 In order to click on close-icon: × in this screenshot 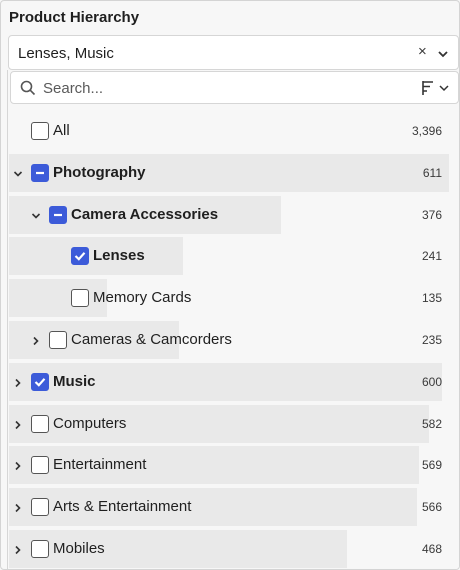, I will do `click(424, 52)`.